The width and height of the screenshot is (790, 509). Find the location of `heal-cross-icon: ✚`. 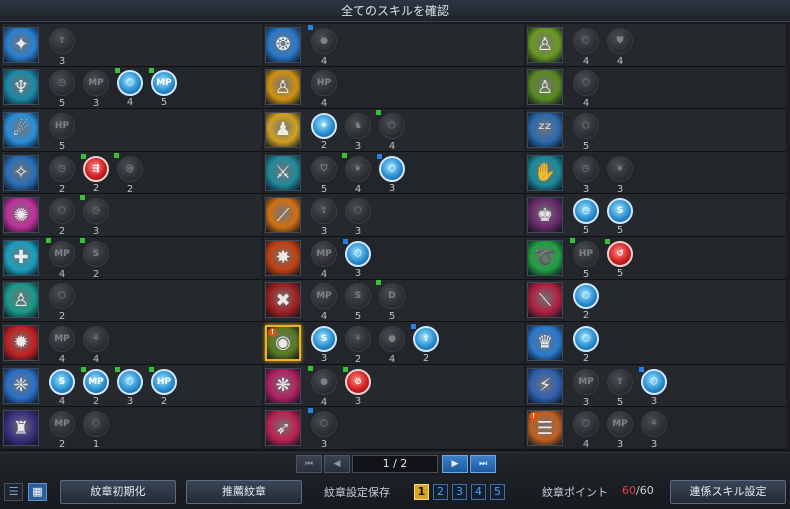

heal-cross-icon: ✚ is located at coordinates (21, 257).